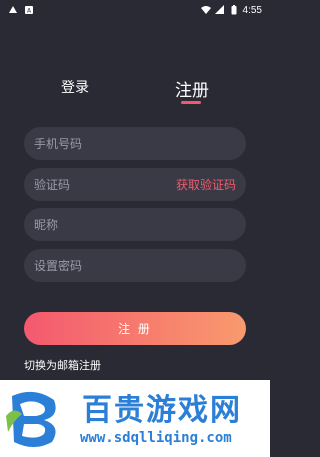 This screenshot has width=320, height=457. Describe the element at coordinates (75, 87) in the screenshot. I see `tab-login: 登录` at that location.